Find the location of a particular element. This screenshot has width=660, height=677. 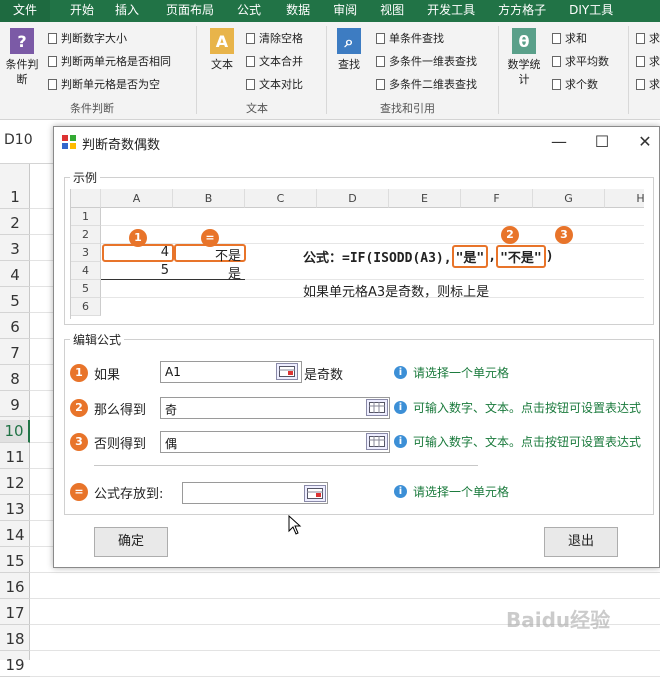

store-label: 公式存放到: is located at coordinates (129, 494).